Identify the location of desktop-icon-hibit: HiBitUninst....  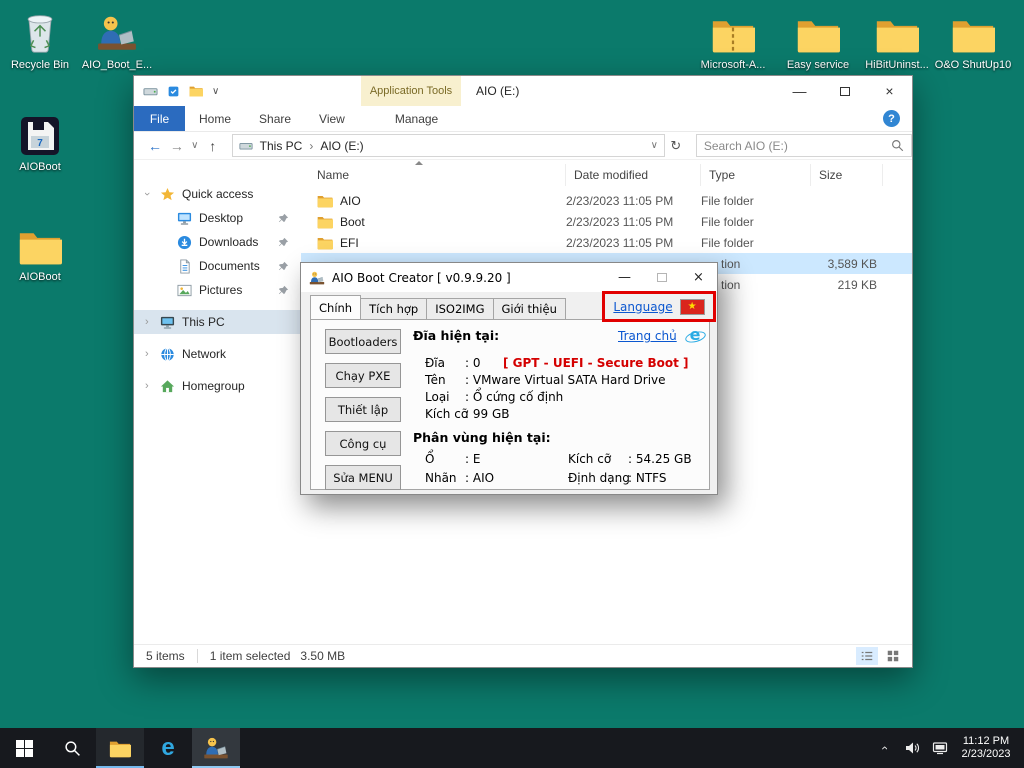
(897, 41).